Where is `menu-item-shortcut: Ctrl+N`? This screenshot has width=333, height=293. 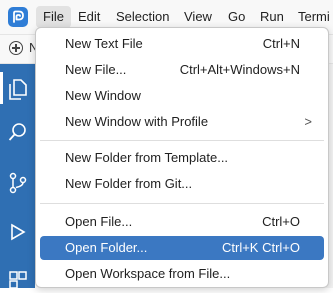
menu-item-shortcut: Ctrl+N is located at coordinates (281, 43).